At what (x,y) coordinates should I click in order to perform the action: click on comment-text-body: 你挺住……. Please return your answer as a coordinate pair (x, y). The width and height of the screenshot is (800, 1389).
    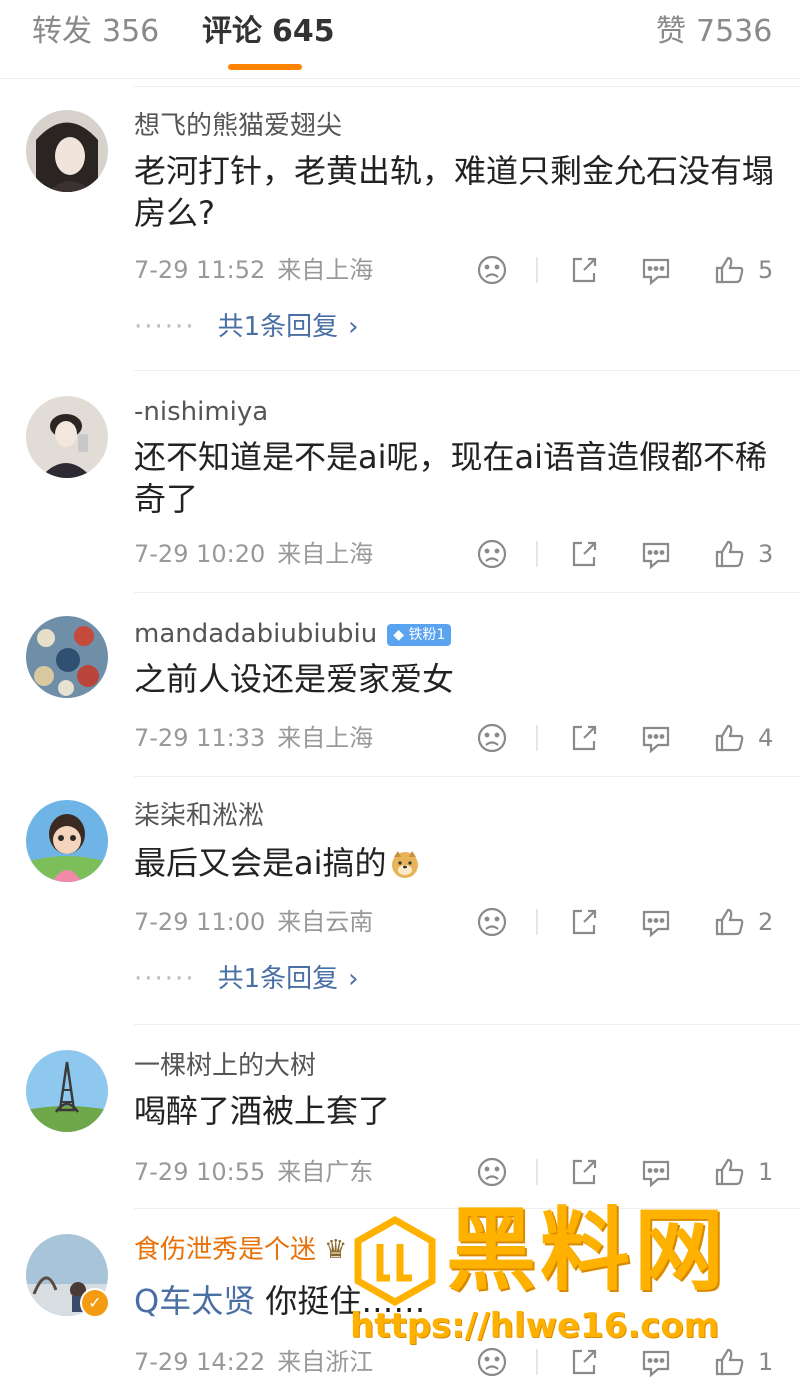
    Looking at the image, I should click on (345, 1301).